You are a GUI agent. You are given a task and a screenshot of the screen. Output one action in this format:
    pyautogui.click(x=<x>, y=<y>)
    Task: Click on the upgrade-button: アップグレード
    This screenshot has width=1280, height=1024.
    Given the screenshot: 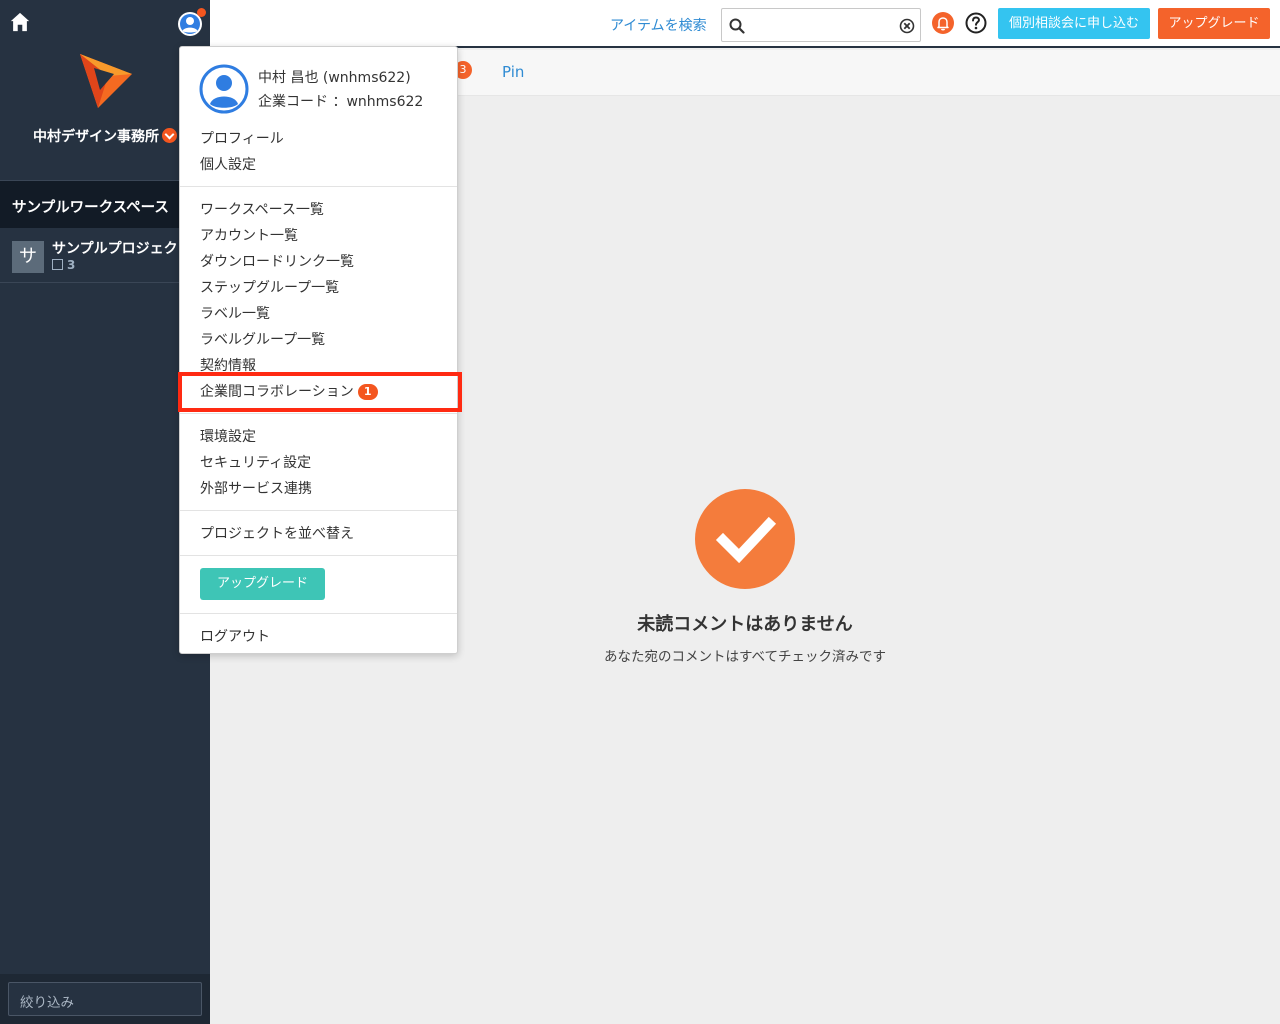 What is the action you would take?
    pyautogui.click(x=1214, y=23)
    